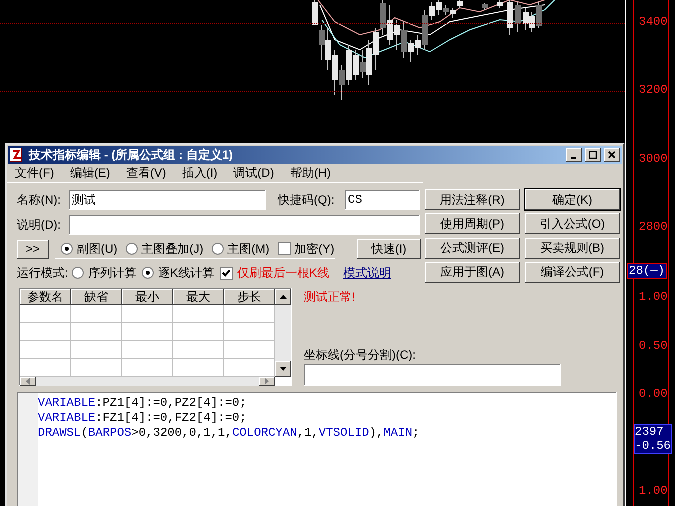 The height and width of the screenshot is (506, 675). I want to click on menu-item: 查看(V), so click(146, 173).